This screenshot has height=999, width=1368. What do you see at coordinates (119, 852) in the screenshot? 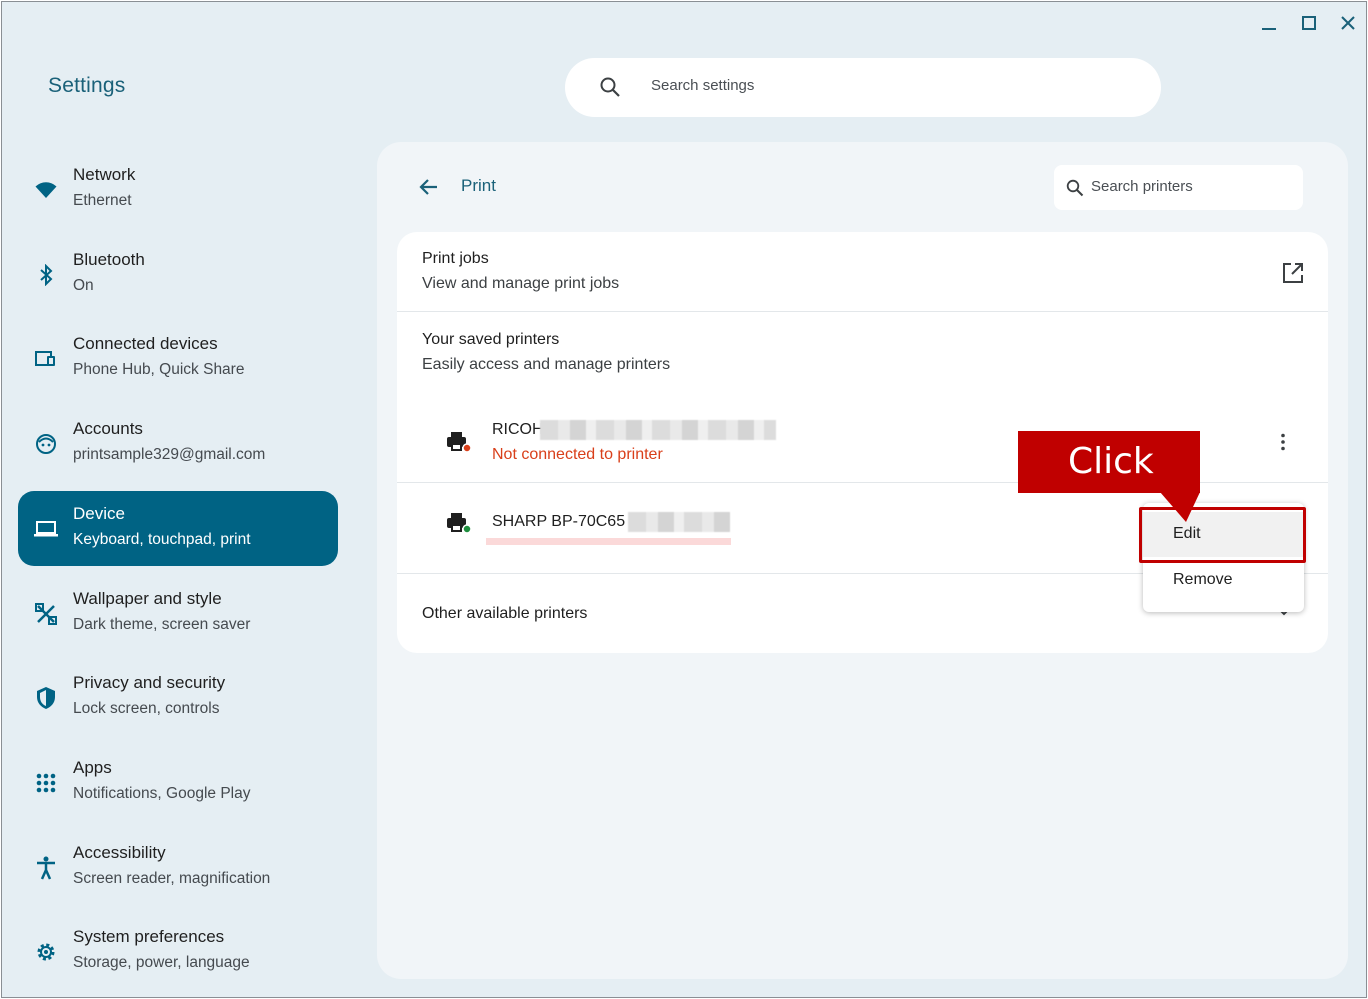
I see `sidebar-item-title: Accessibility` at bounding box center [119, 852].